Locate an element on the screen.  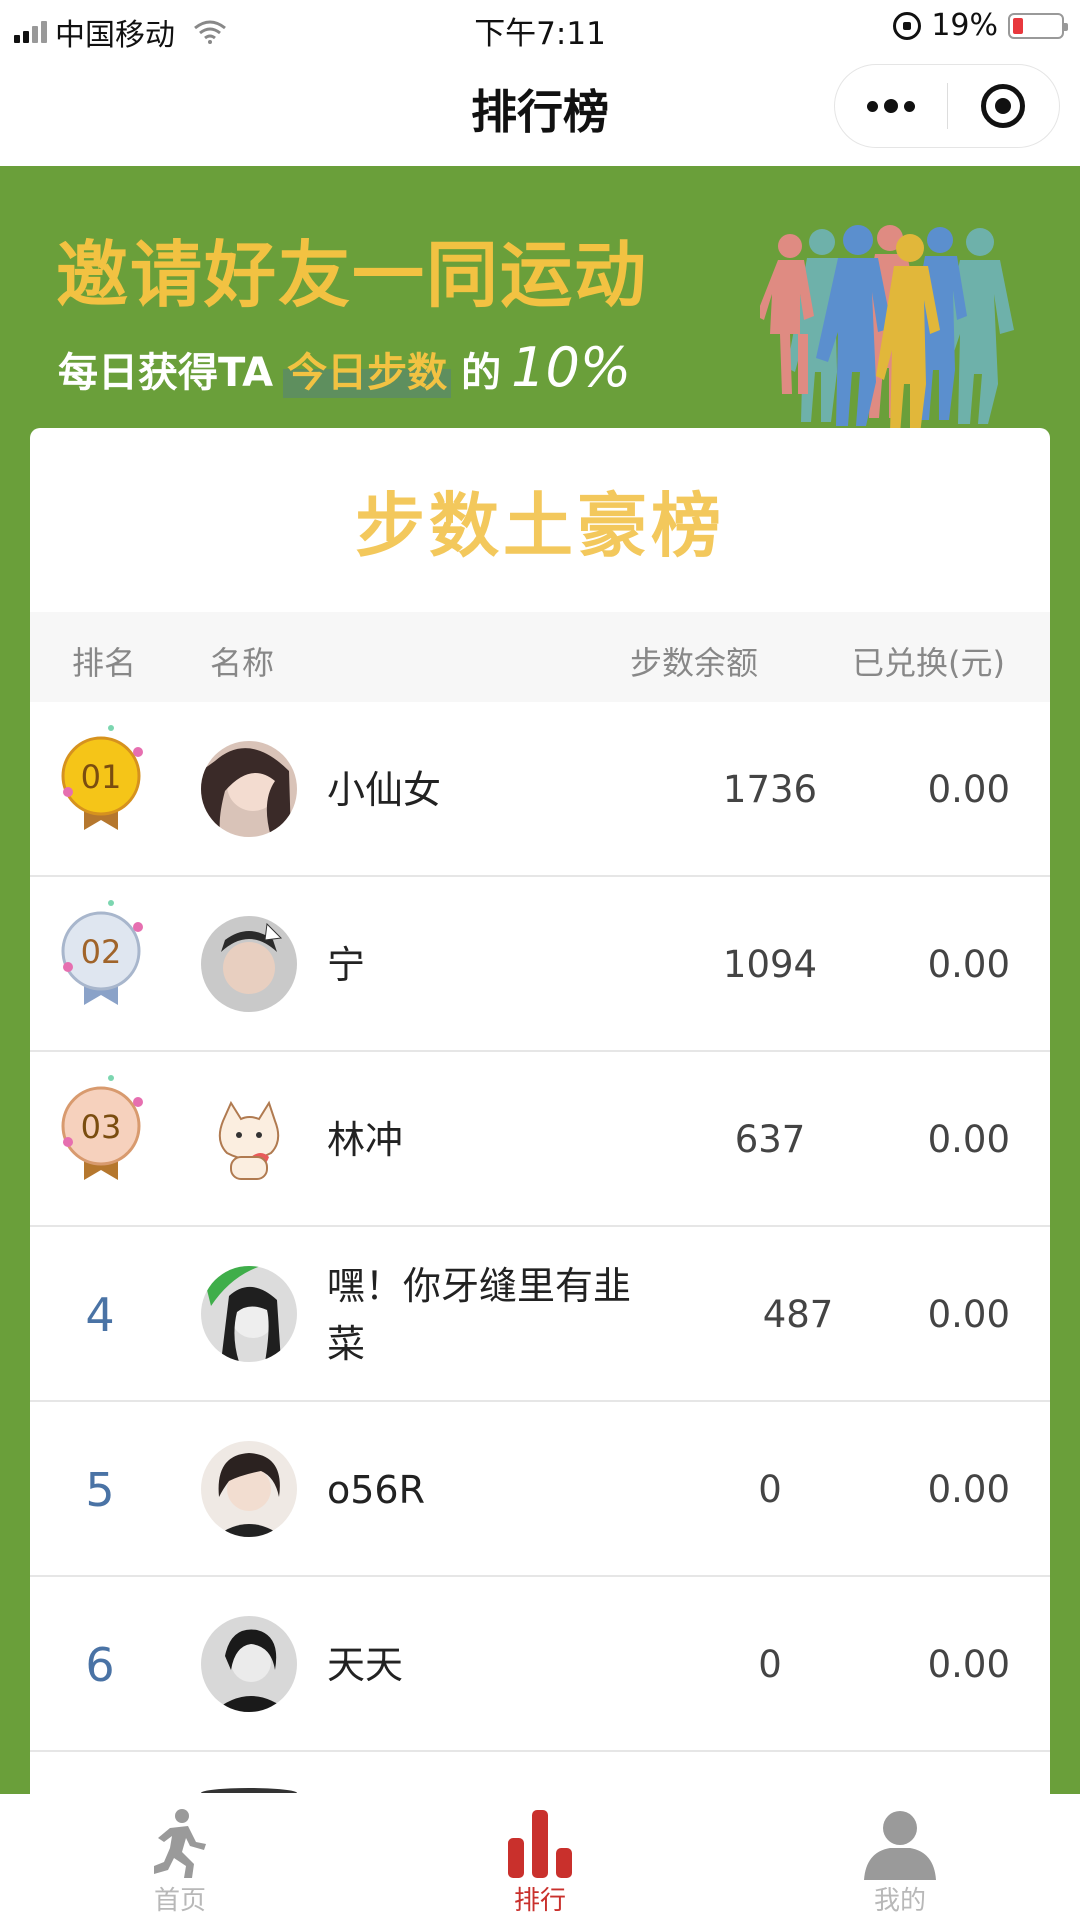
leaderboard-title: 步数土豪榜 is located at coordinates (540, 525).